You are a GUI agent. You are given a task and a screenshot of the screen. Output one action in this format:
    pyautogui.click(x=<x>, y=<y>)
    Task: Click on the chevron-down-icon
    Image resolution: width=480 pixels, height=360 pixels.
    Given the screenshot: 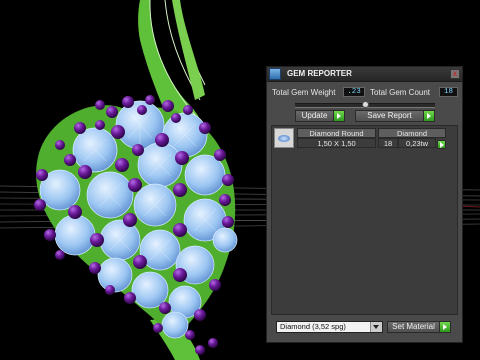 What is the action you would take?
    pyautogui.click(x=376, y=327)
    